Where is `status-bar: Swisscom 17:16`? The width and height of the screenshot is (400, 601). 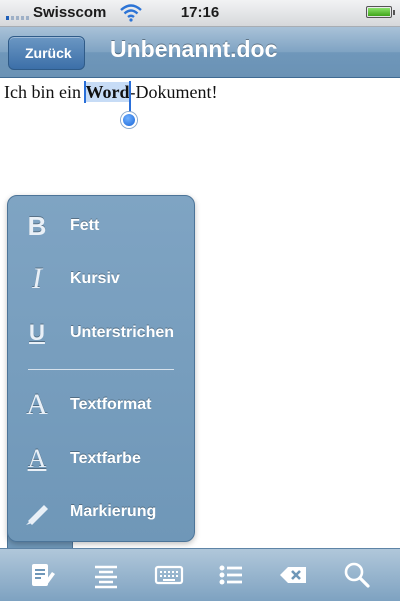 status-bar: Swisscom 17:16 is located at coordinates (200, 13).